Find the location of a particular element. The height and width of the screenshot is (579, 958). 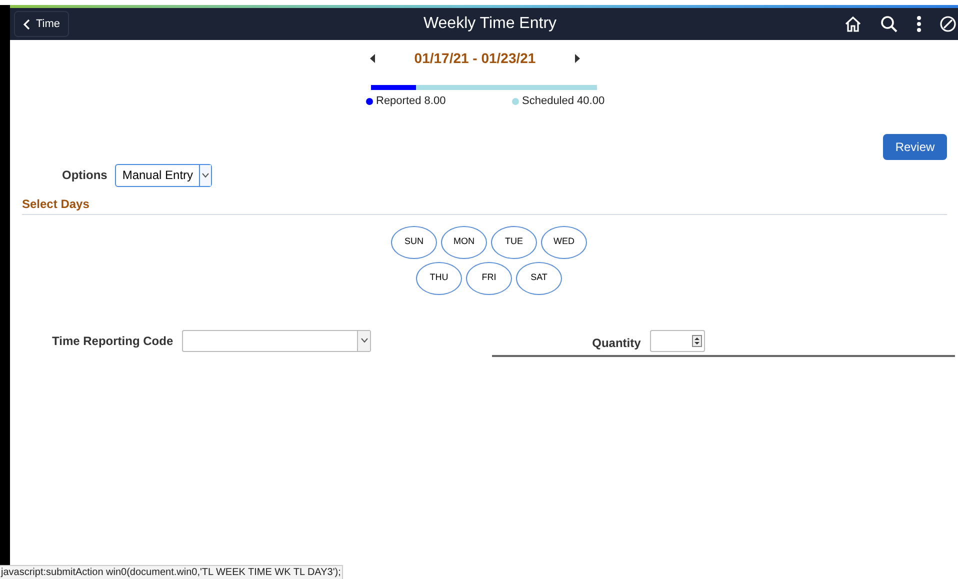

time-reporting-code-label: Time Reporting Code is located at coordinates (113, 341).